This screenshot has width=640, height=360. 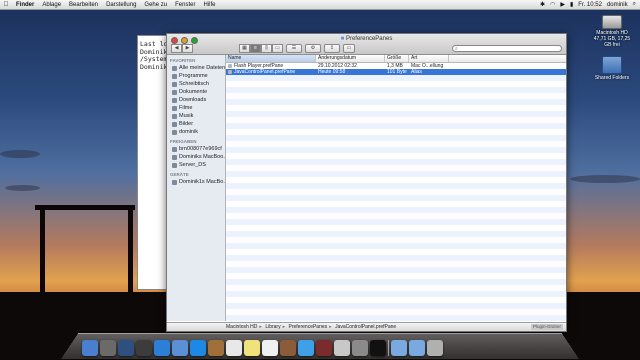 What do you see at coordinates (196, 108) in the screenshot?
I see `sidebar-item-movies: Filme` at bounding box center [196, 108].